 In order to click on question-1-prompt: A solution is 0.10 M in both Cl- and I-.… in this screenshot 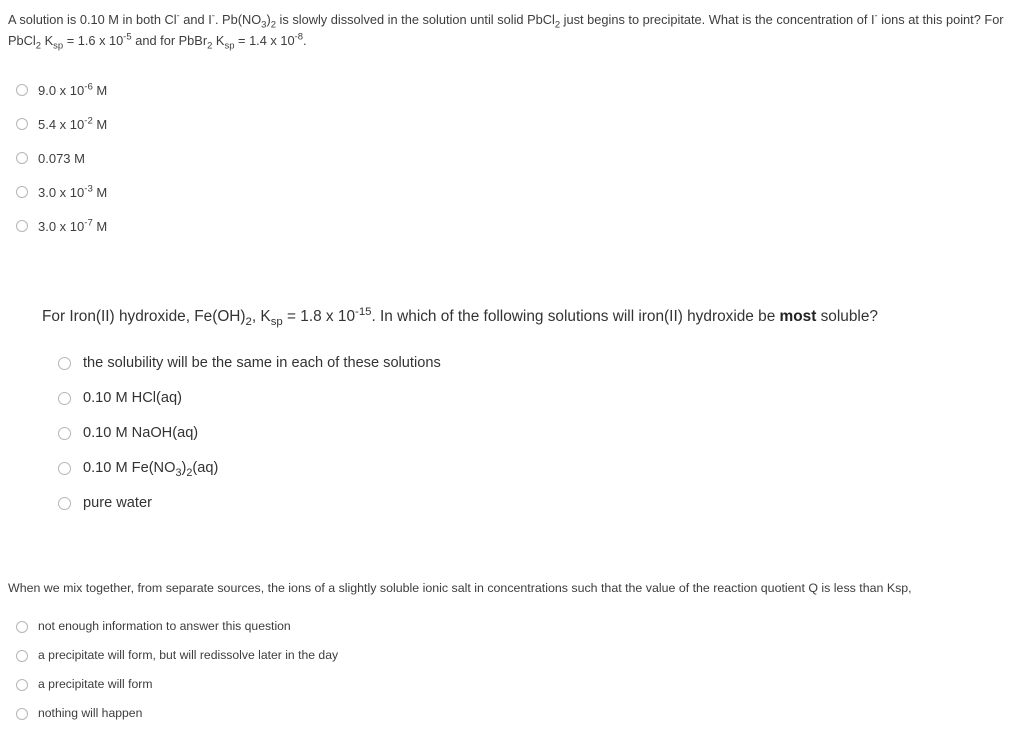, I will do `click(506, 31)`.